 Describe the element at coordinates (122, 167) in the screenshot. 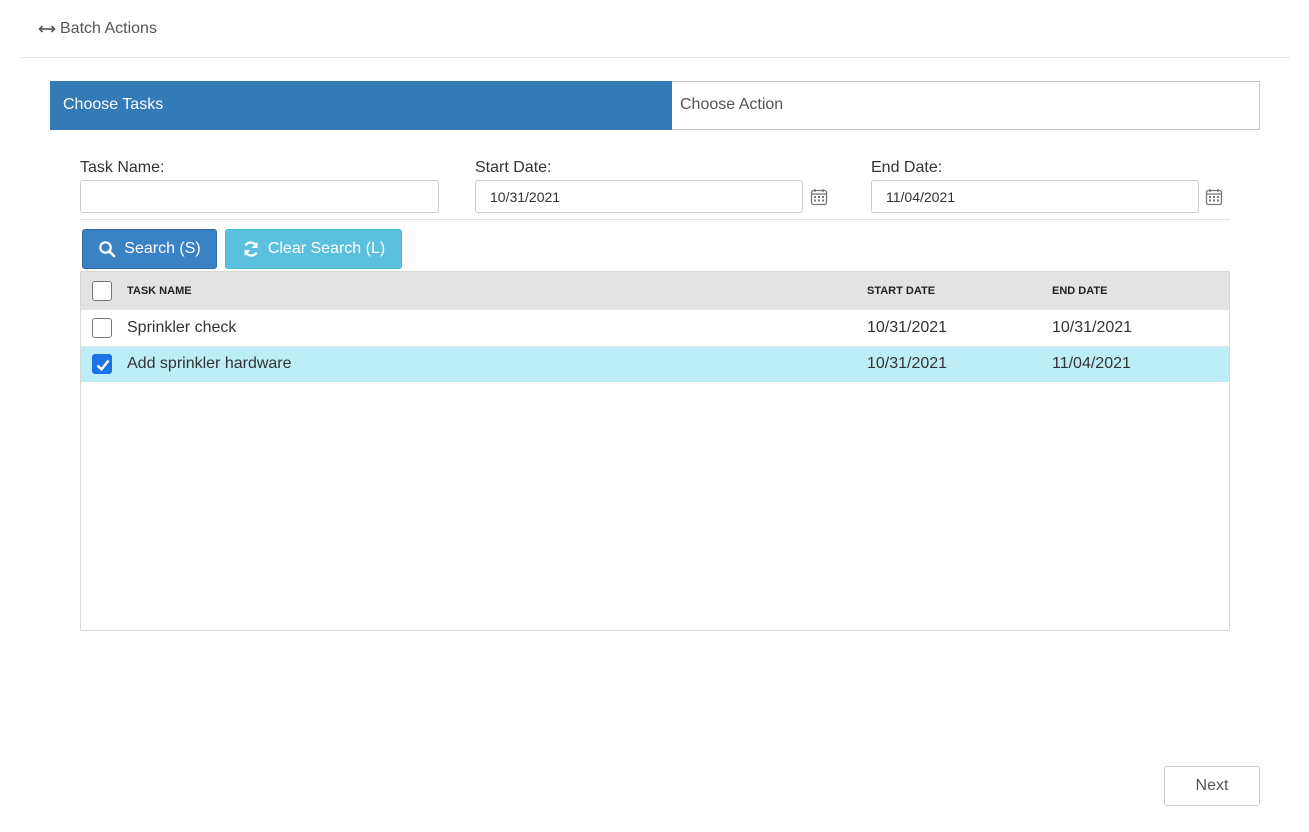

I see `task-name-label: Task Name:` at that location.